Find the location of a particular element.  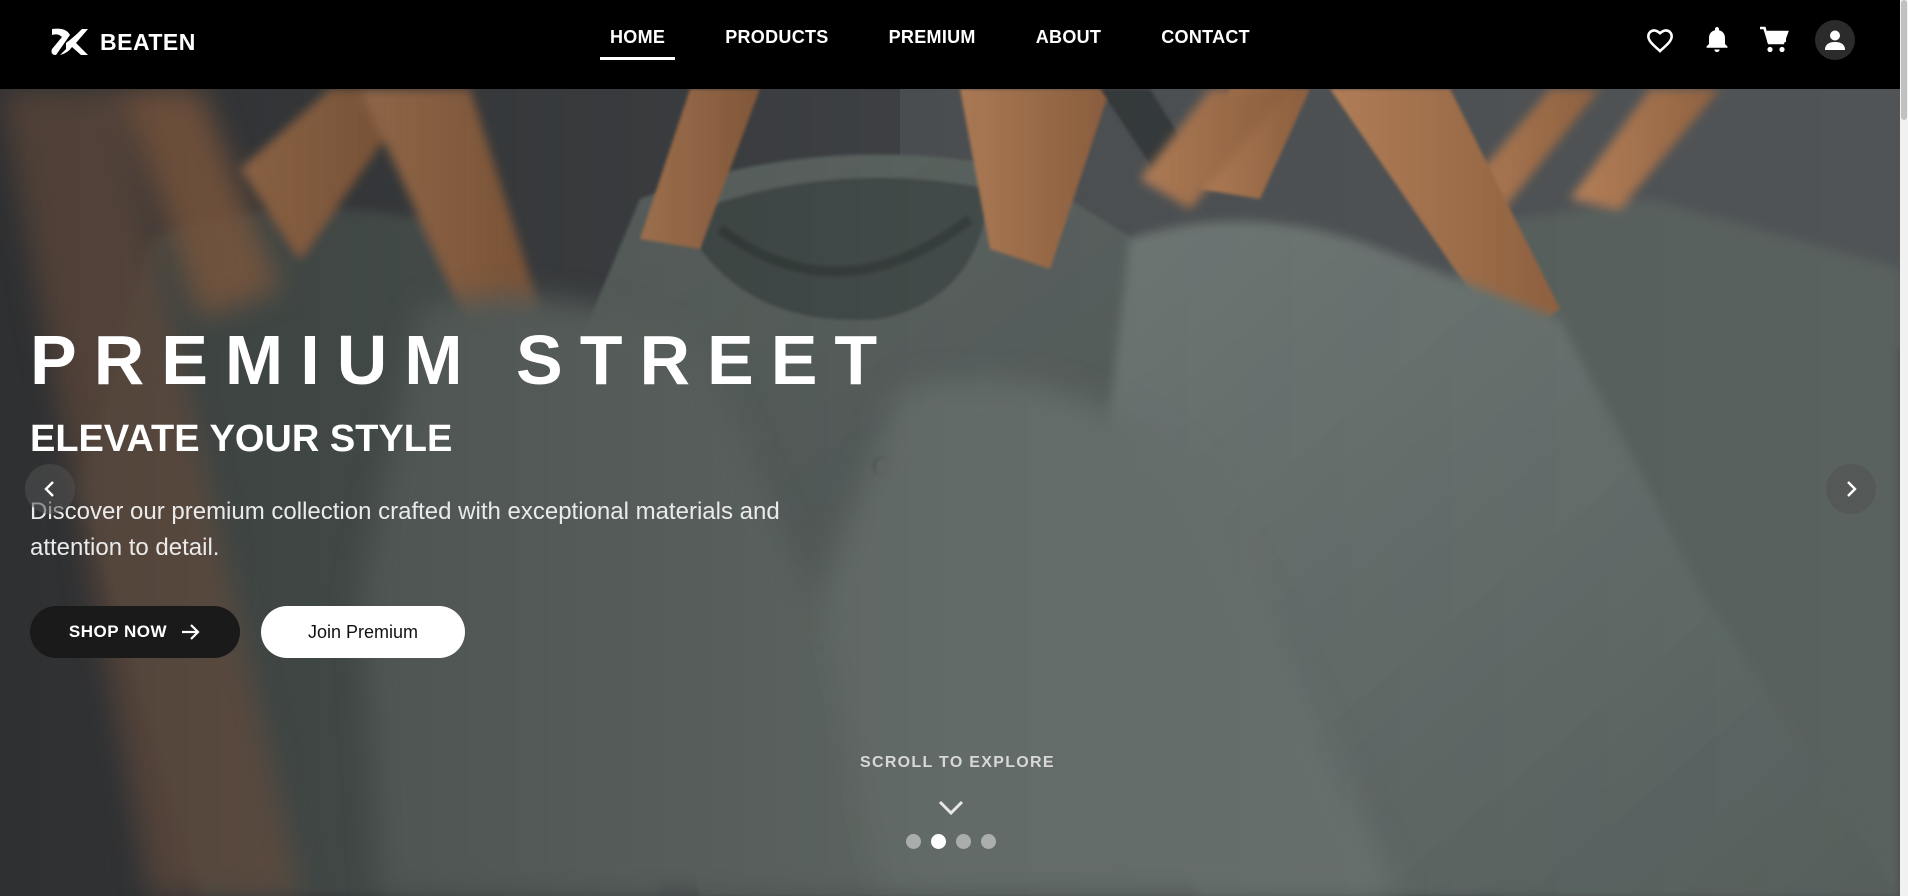

notifications-button is located at coordinates (1717, 40).